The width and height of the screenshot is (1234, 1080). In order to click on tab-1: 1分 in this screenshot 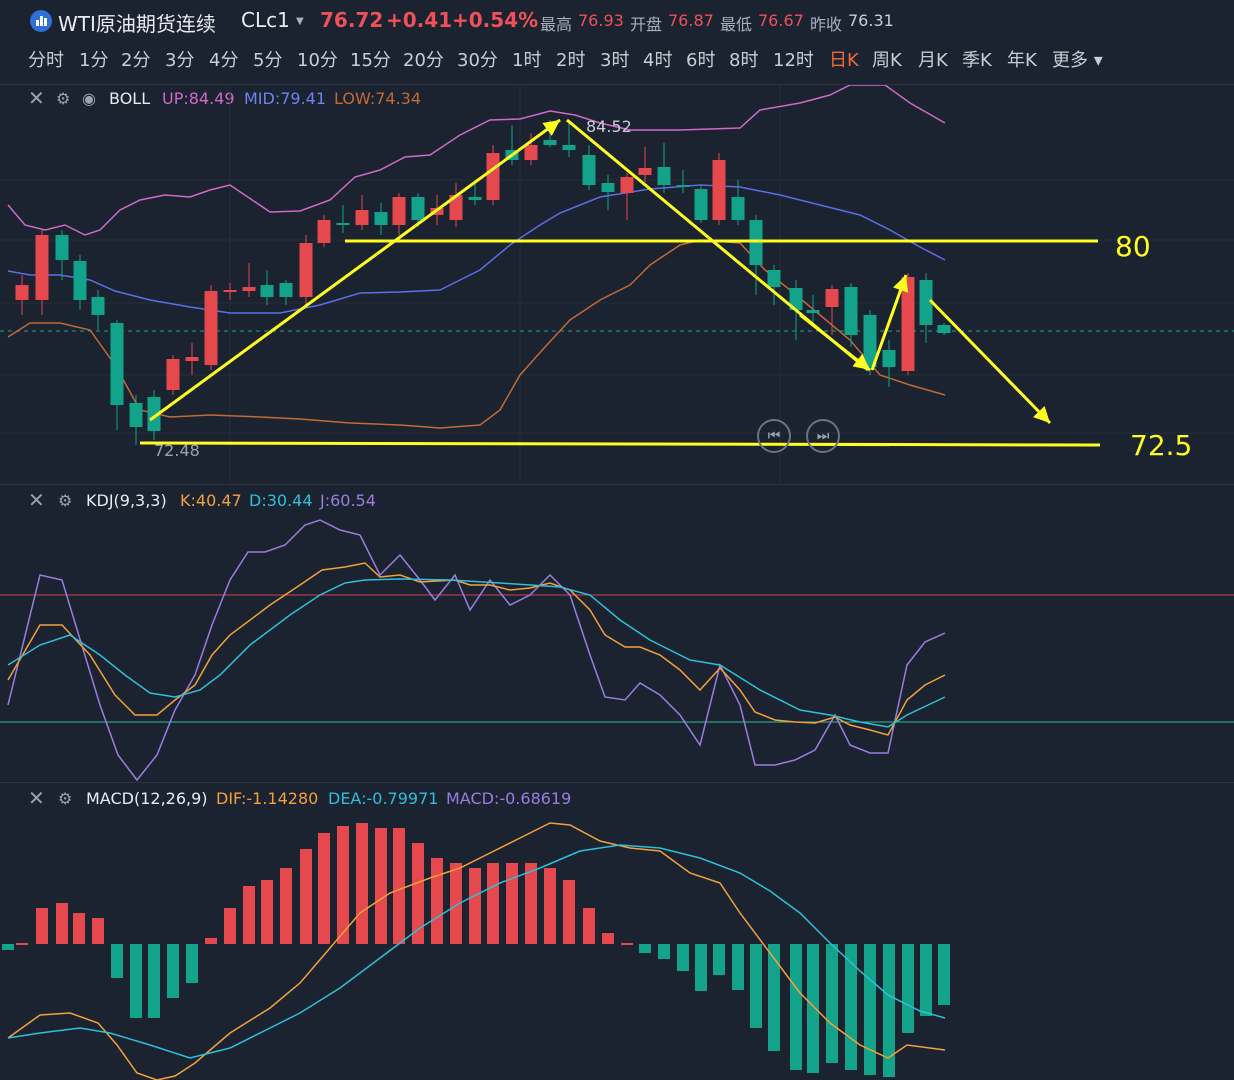, I will do `click(93, 59)`.